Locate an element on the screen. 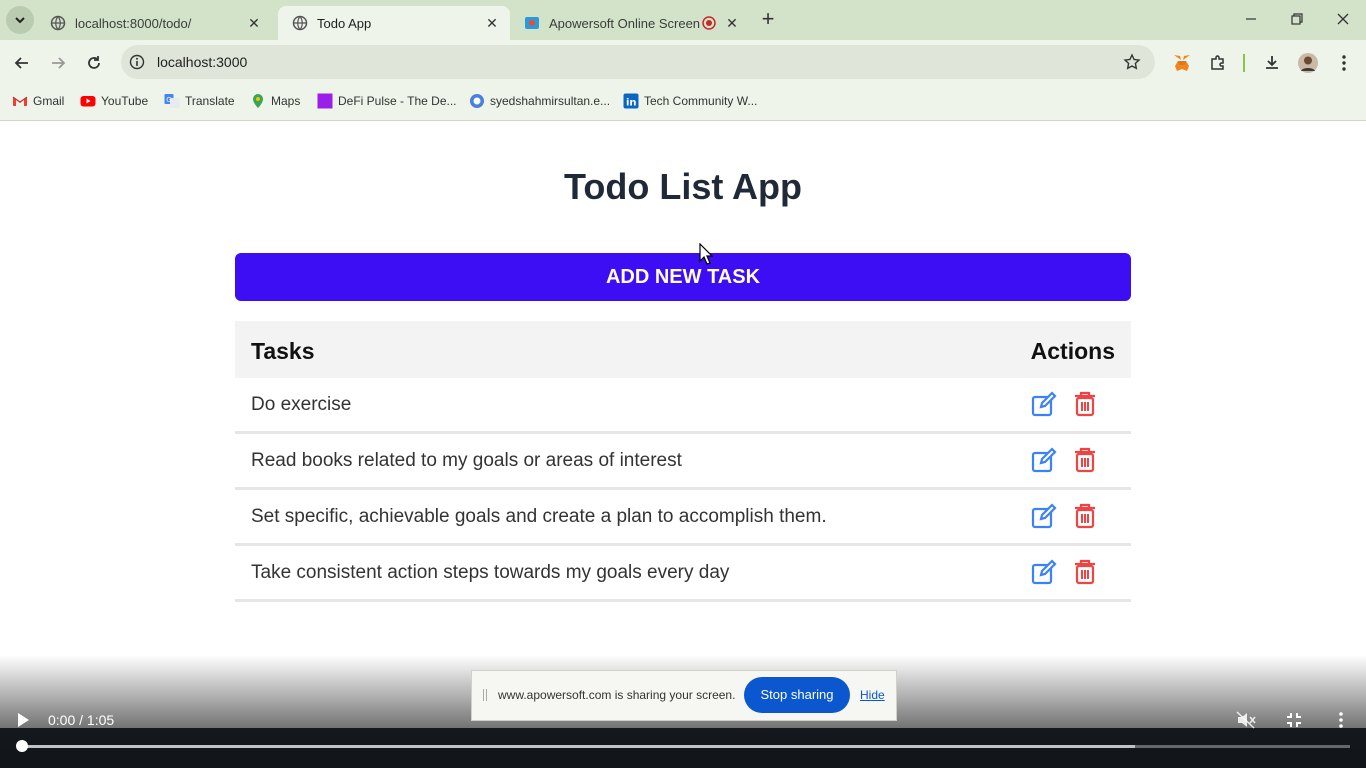  bookmark-gmail: Gmail is located at coordinates (38, 101).